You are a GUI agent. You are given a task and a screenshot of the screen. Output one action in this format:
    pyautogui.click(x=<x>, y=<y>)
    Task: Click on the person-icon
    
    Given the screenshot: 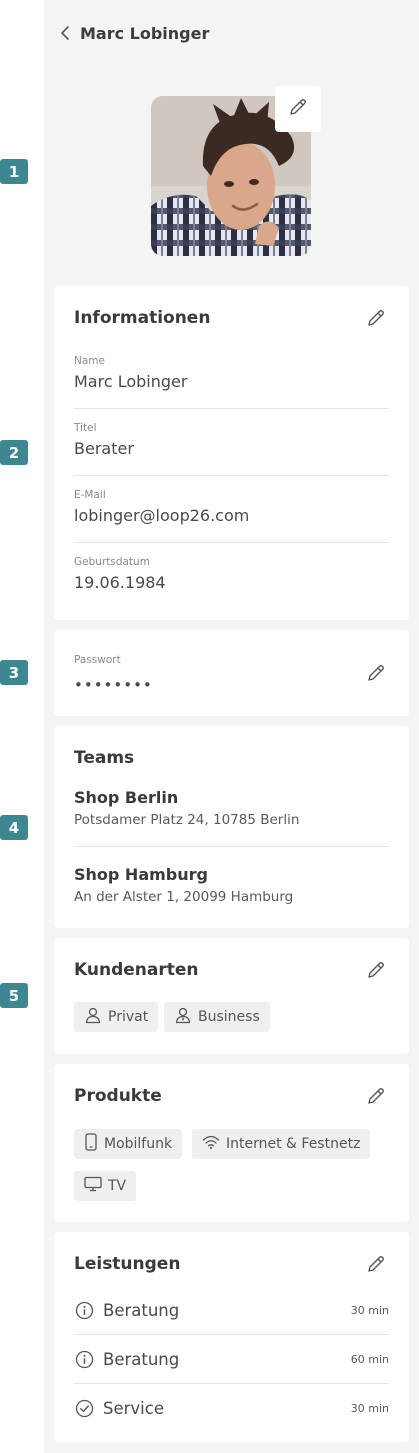 What is the action you would take?
    pyautogui.click(x=93, y=1017)
    